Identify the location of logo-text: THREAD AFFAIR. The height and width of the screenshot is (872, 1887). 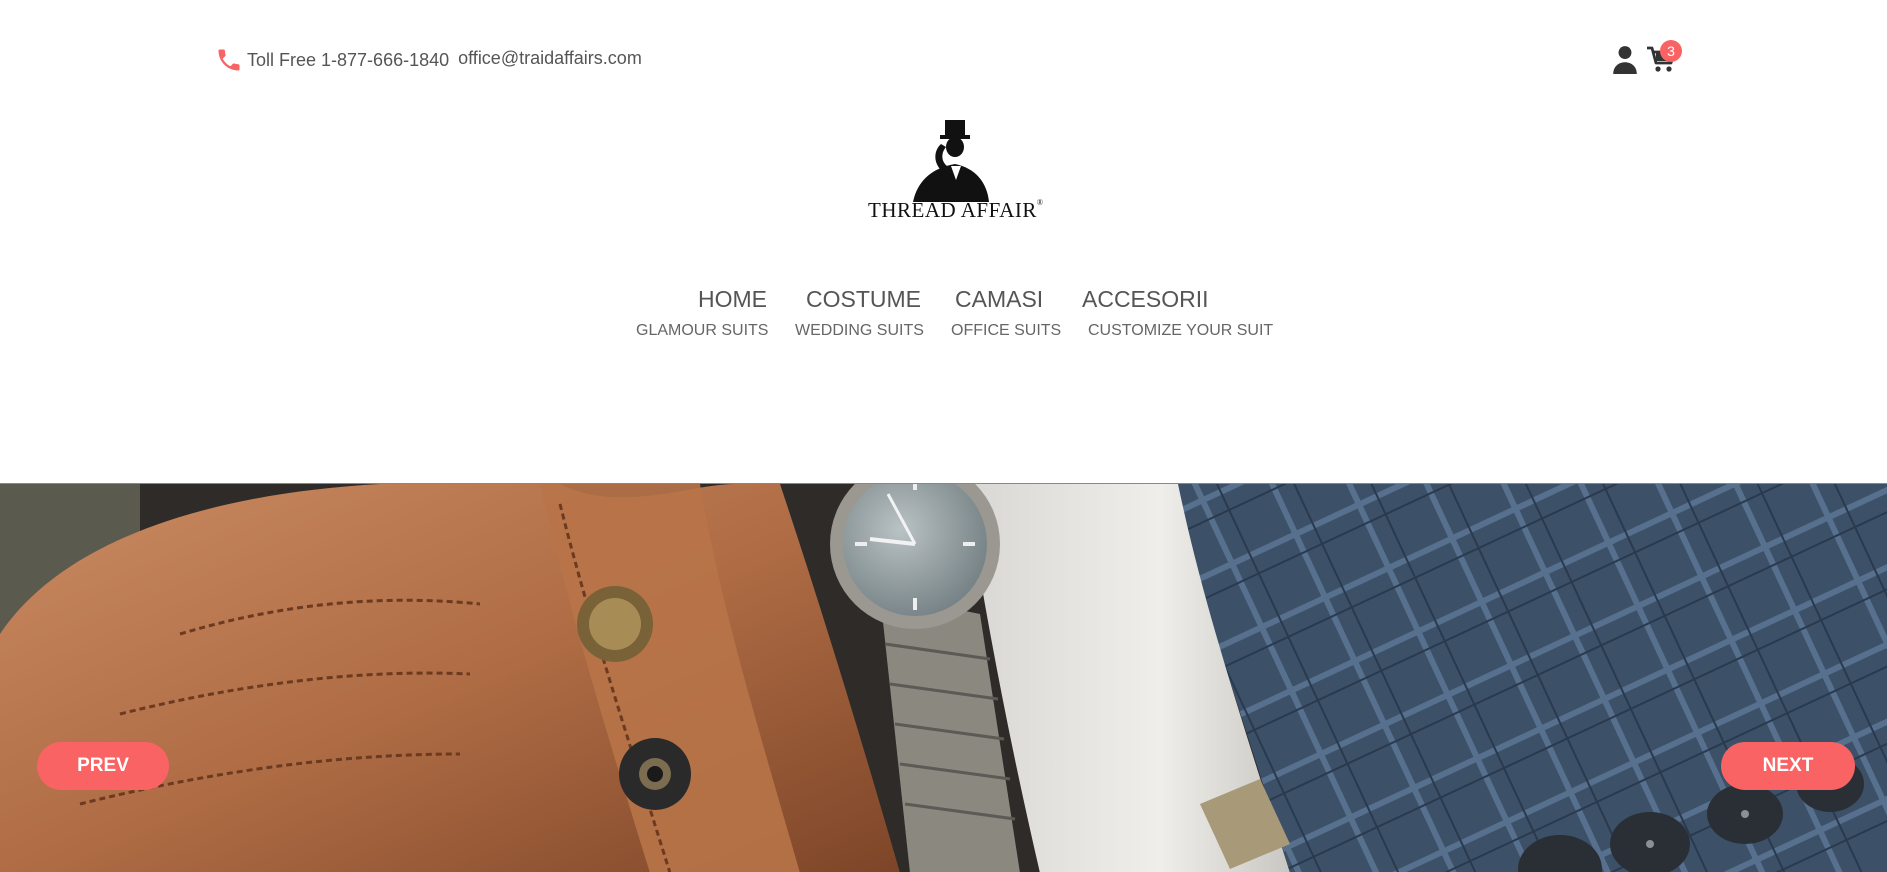
(952, 210).